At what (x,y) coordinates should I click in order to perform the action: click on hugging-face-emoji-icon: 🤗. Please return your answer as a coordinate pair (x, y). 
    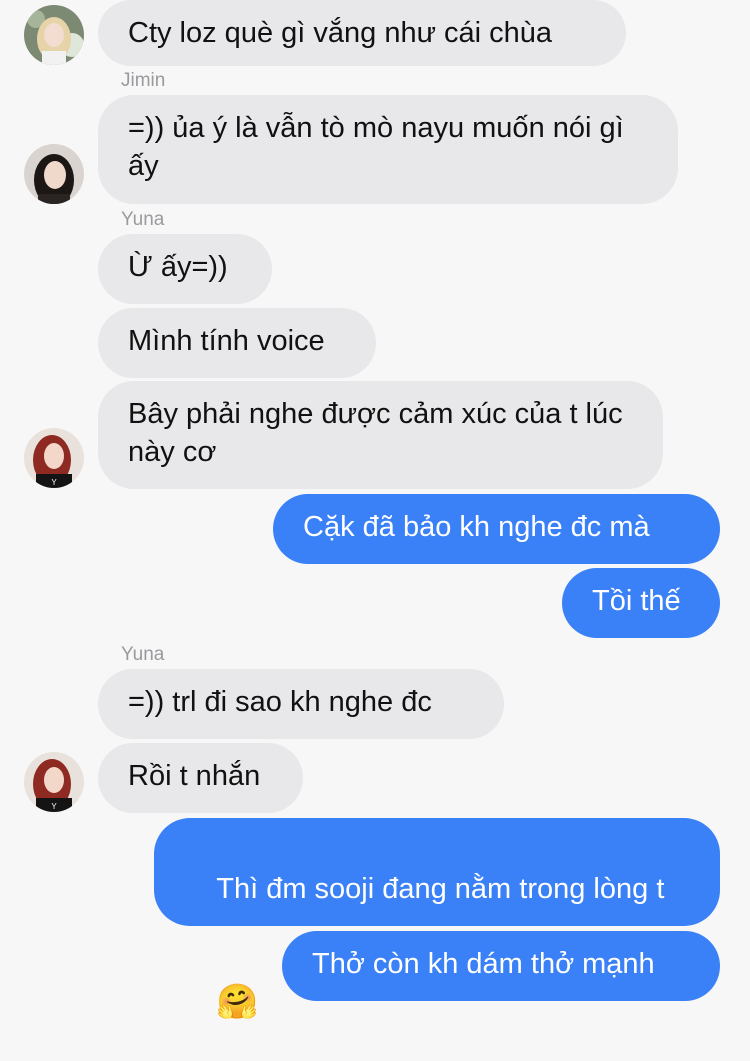
    Looking at the image, I should click on (237, 1002).